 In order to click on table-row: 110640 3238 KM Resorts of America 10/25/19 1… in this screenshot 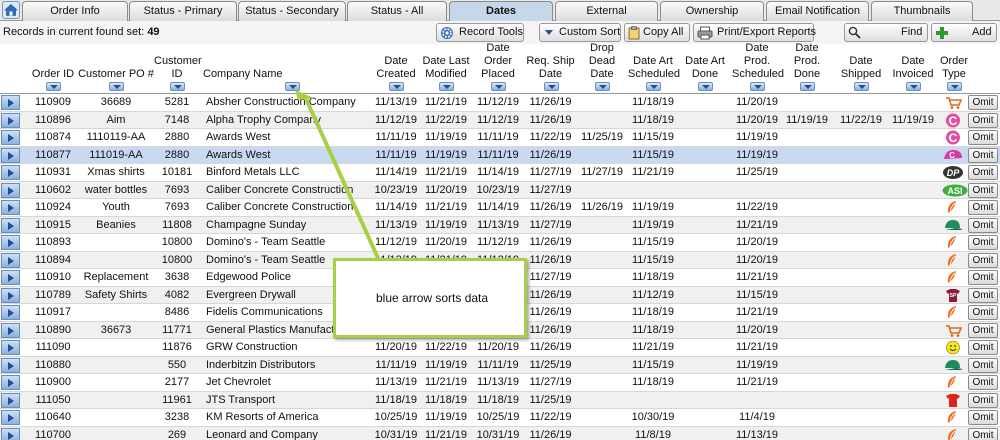, I will do `click(500, 418)`.